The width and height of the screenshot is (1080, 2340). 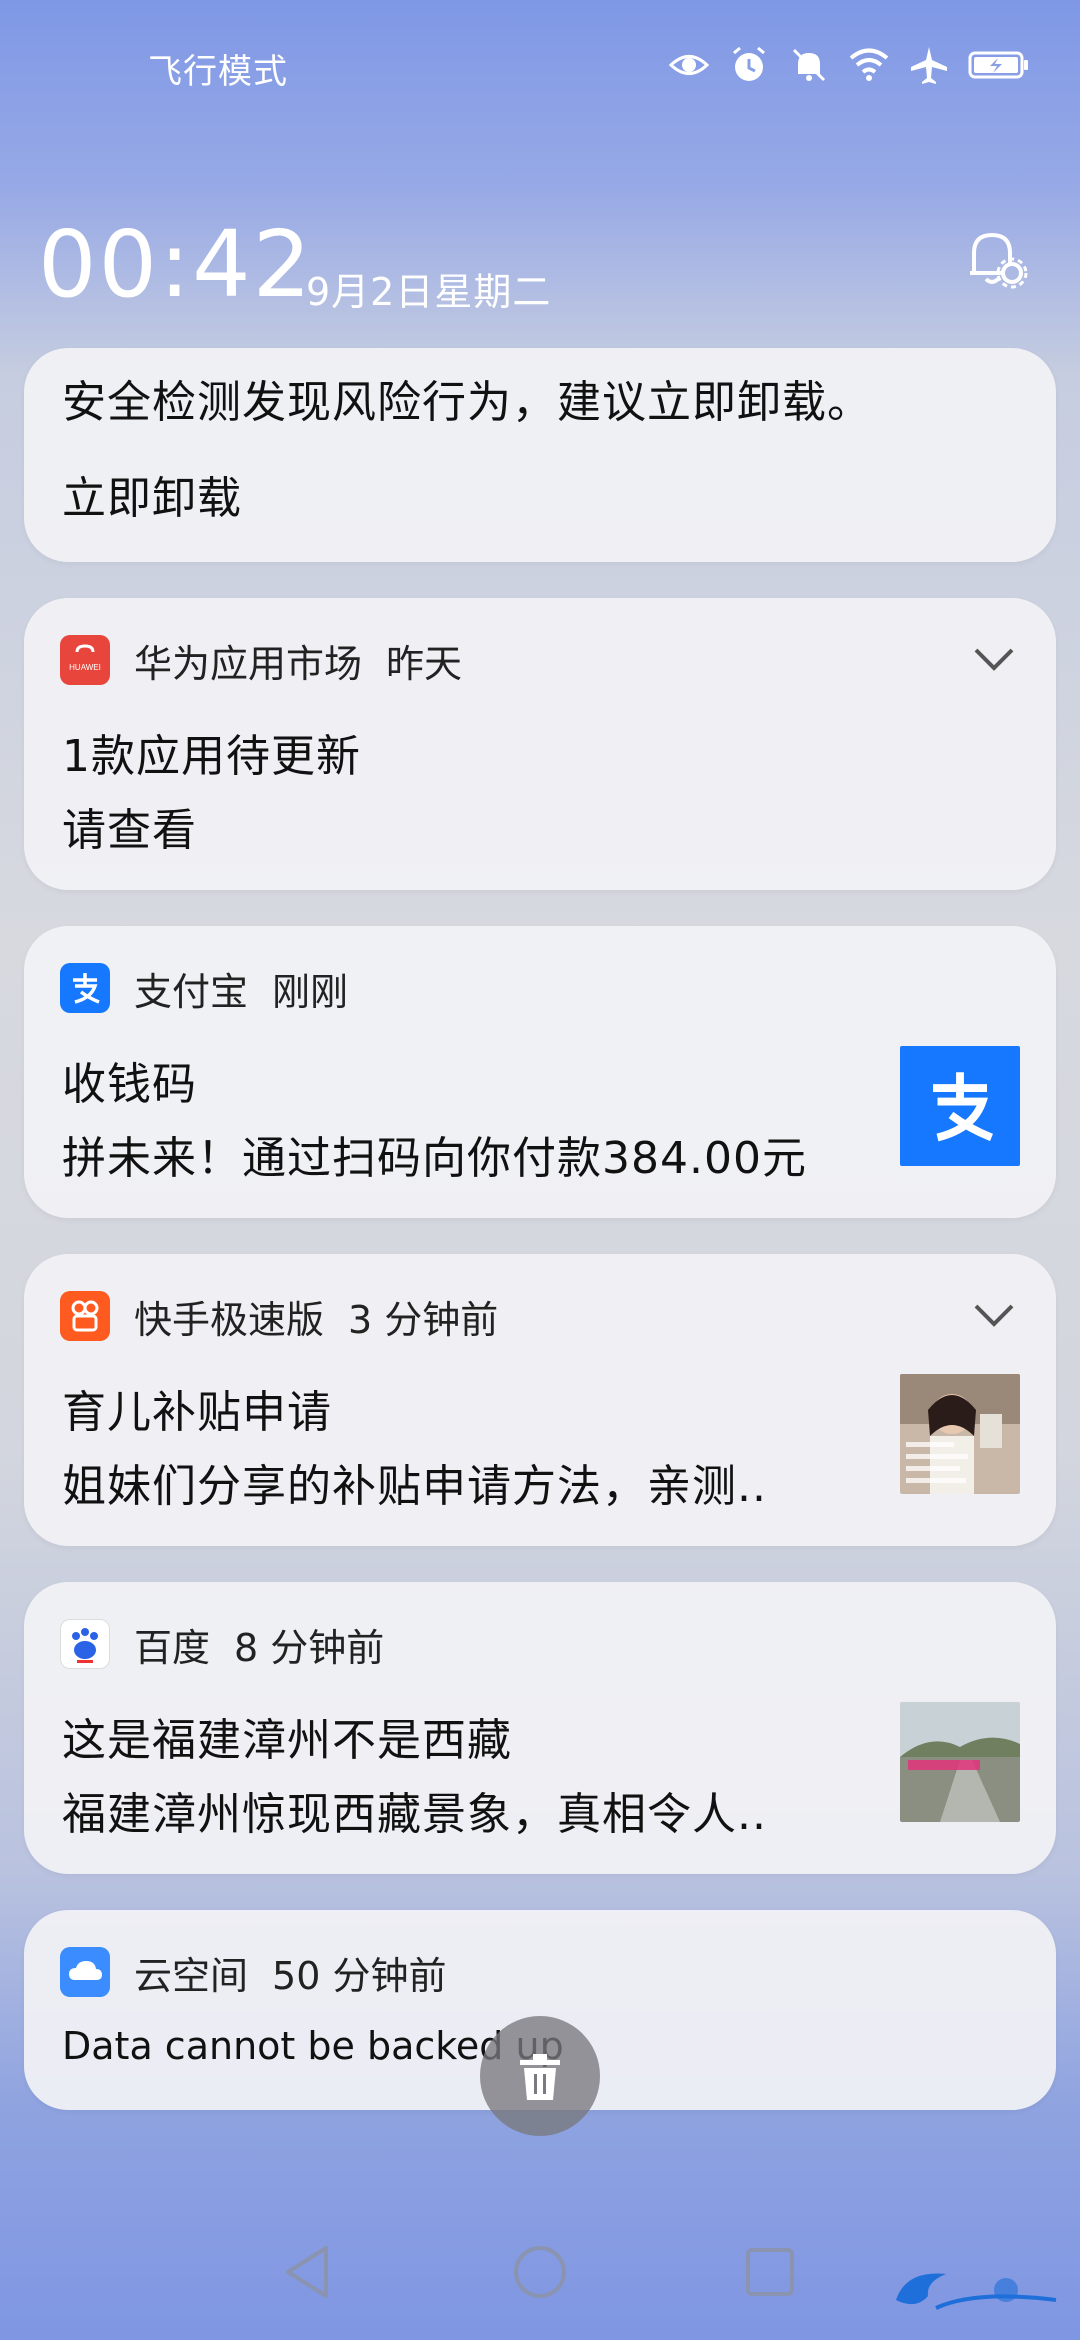 I want to click on notification-time: 刚刚, so click(x=310, y=991).